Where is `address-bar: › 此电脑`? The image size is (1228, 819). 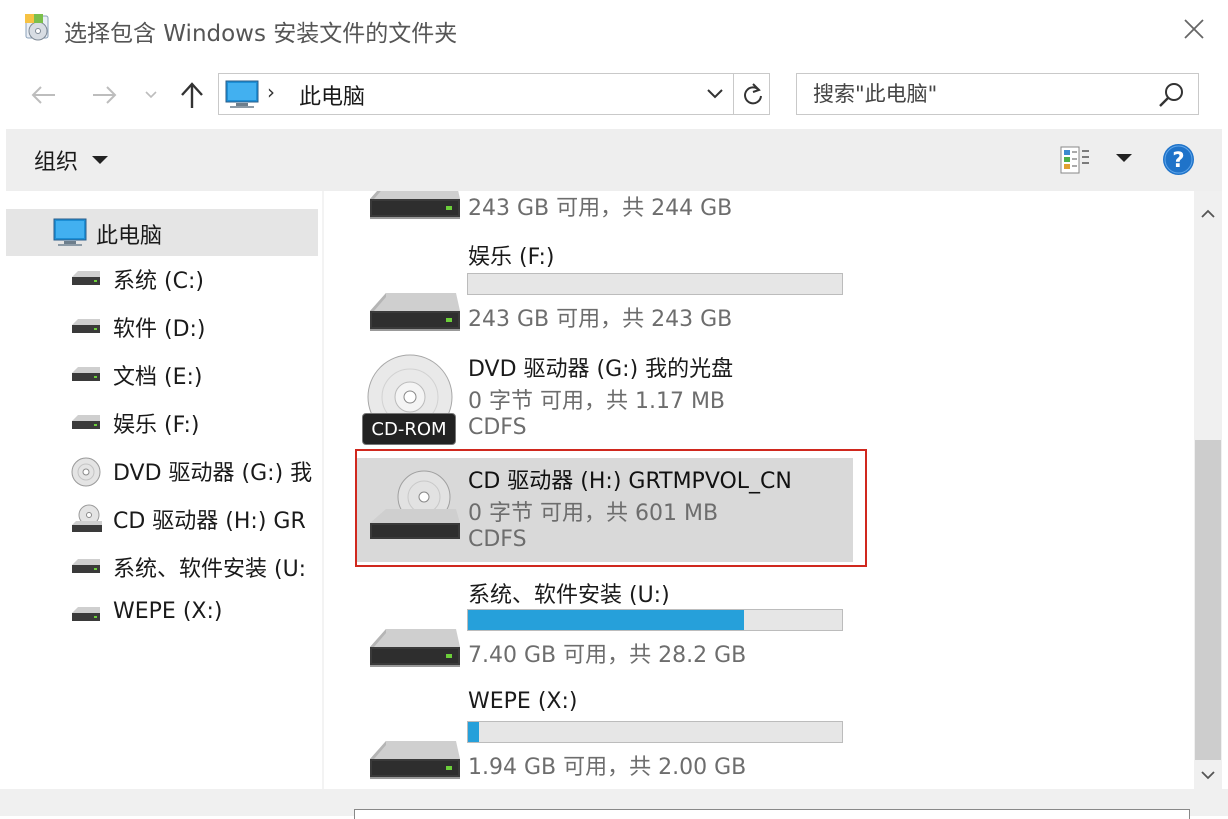
address-bar: › 此电脑 is located at coordinates (494, 94).